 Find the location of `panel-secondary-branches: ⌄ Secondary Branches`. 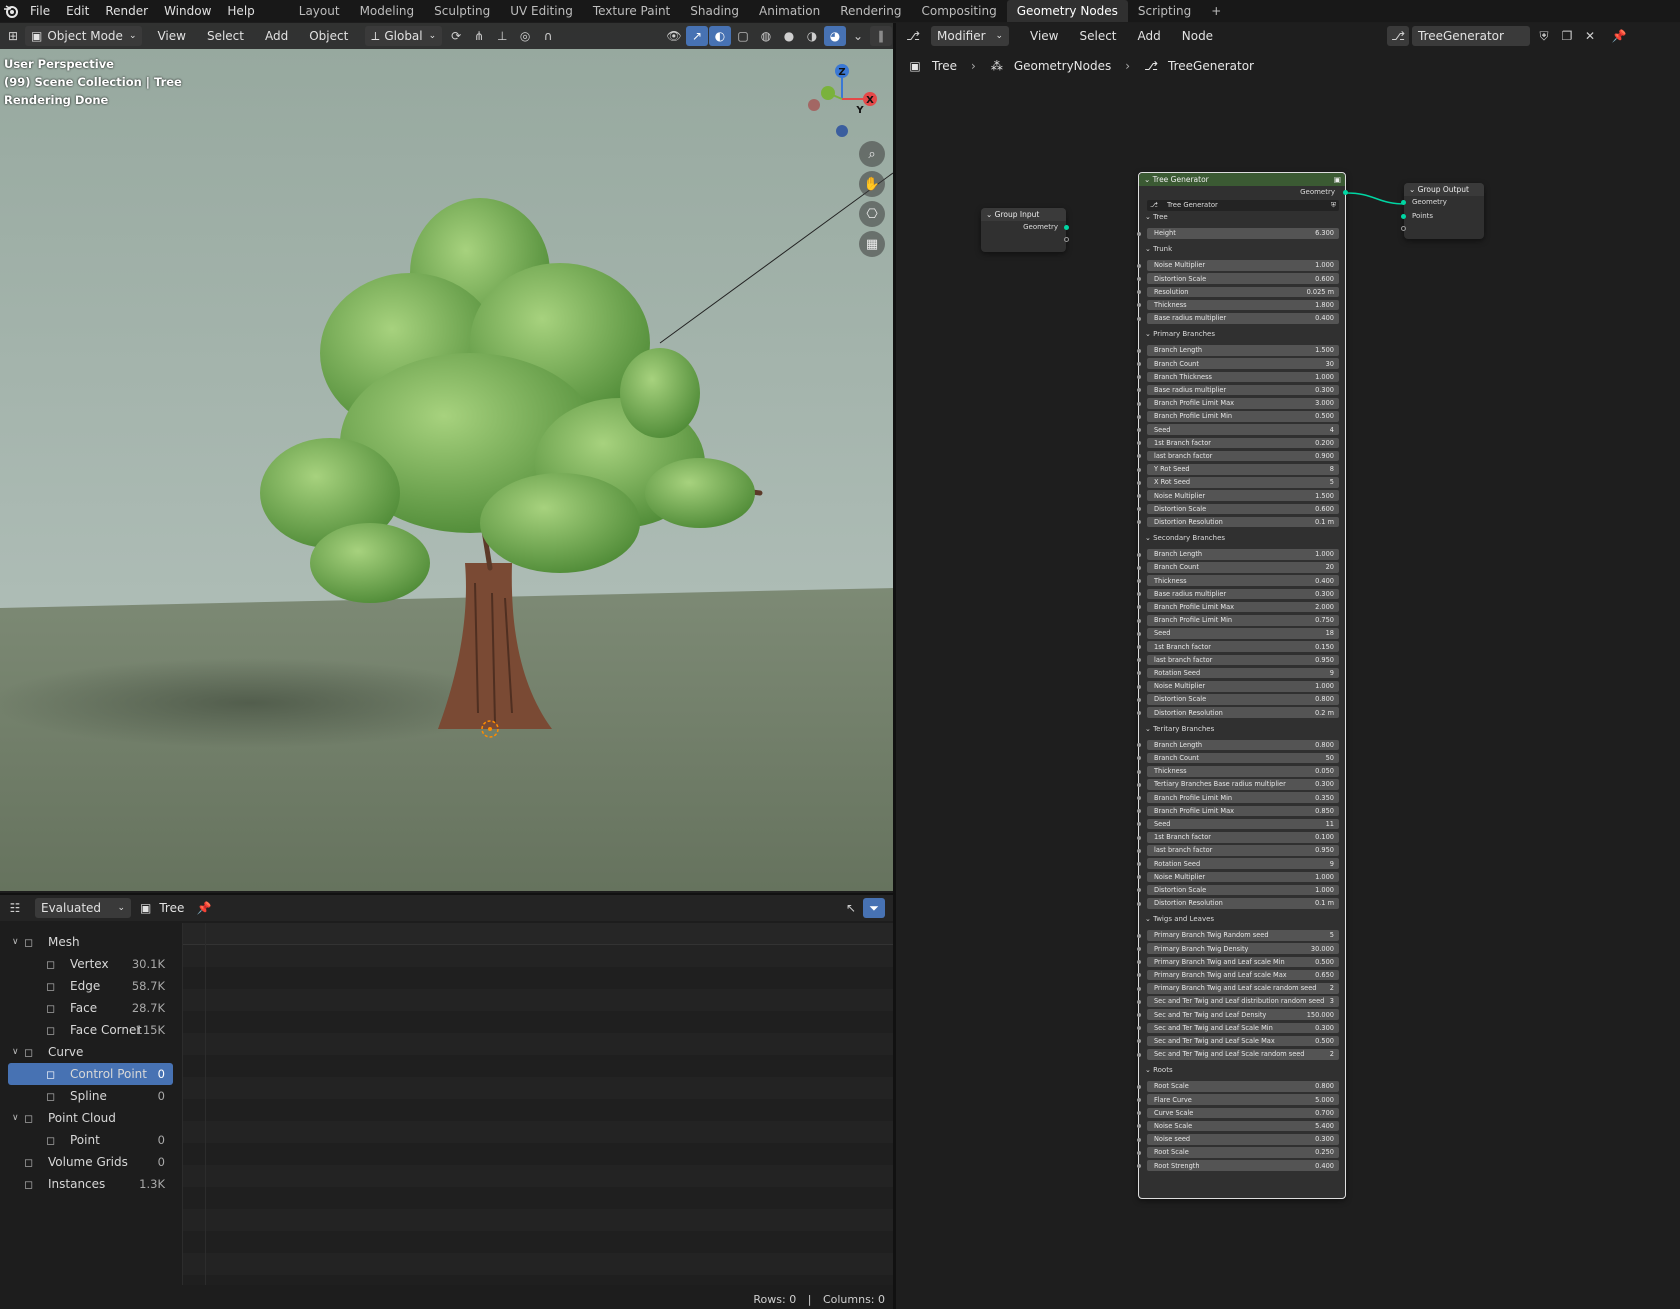

panel-secondary-branches: ⌄ Secondary Branches is located at coordinates (1185, 538).